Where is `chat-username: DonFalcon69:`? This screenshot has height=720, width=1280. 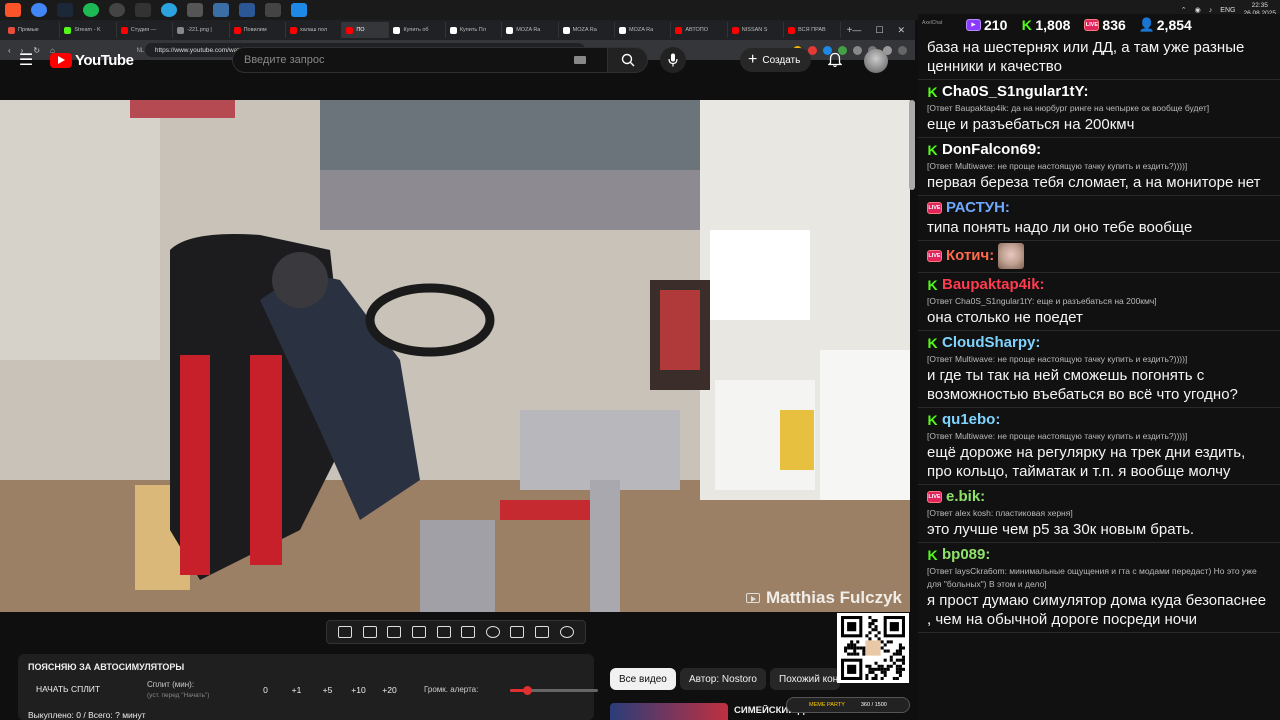
chat-username: DonFalcon69: is located at coordinates (991, 150).